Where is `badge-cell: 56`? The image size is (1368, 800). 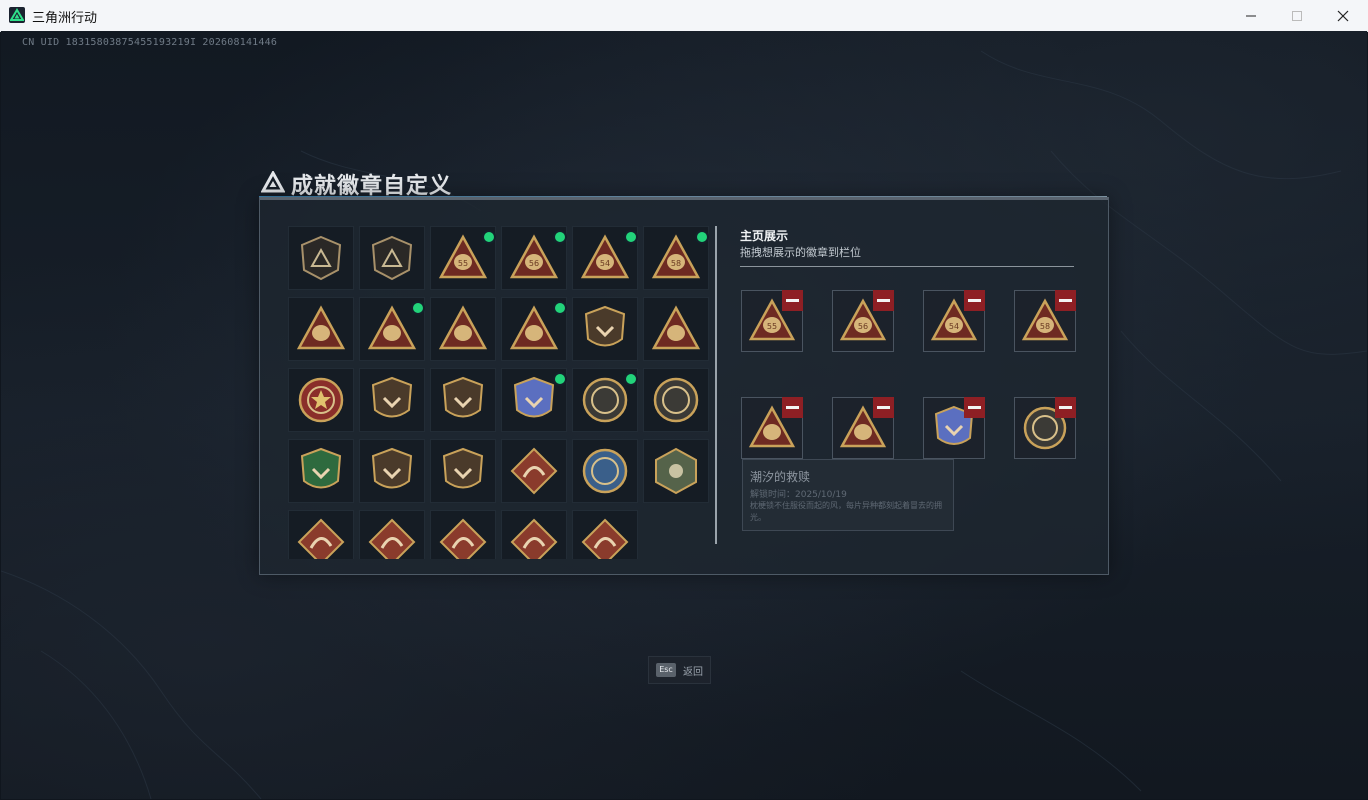 badge-cell: 56 is located at coordinates (534, 258).